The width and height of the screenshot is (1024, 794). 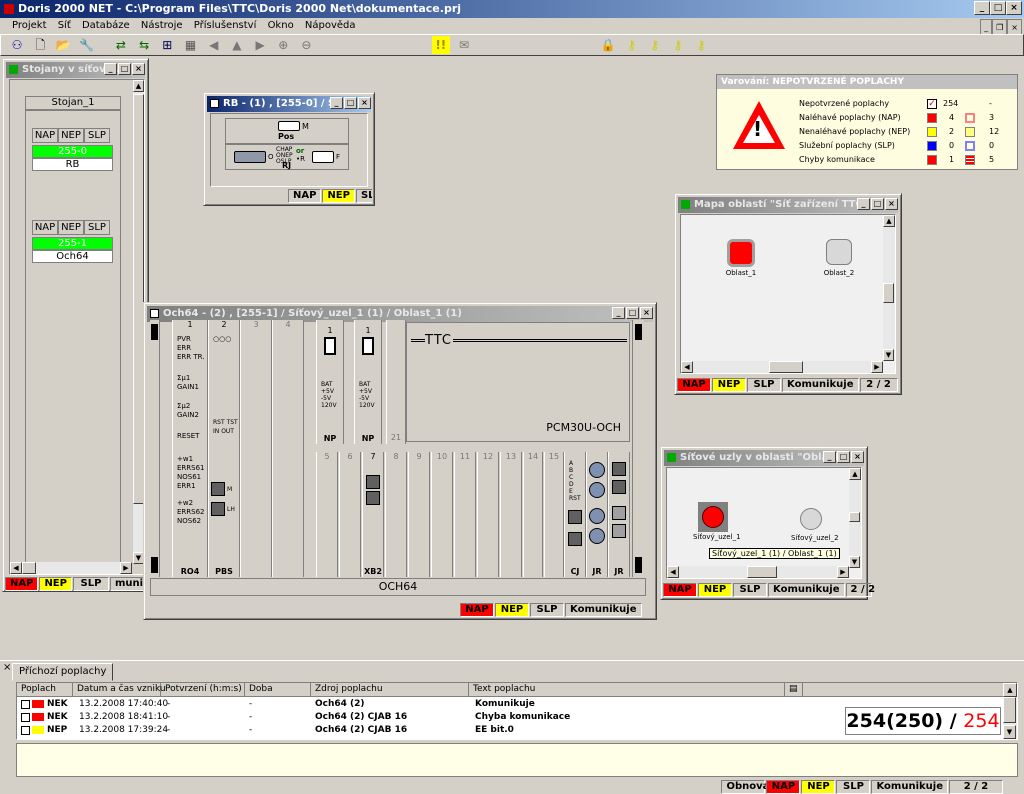 What do you see at coordinates (40, 45) in the screenshot?
I see `new-file-icon: 🗋` at bounding box center [40, 45].